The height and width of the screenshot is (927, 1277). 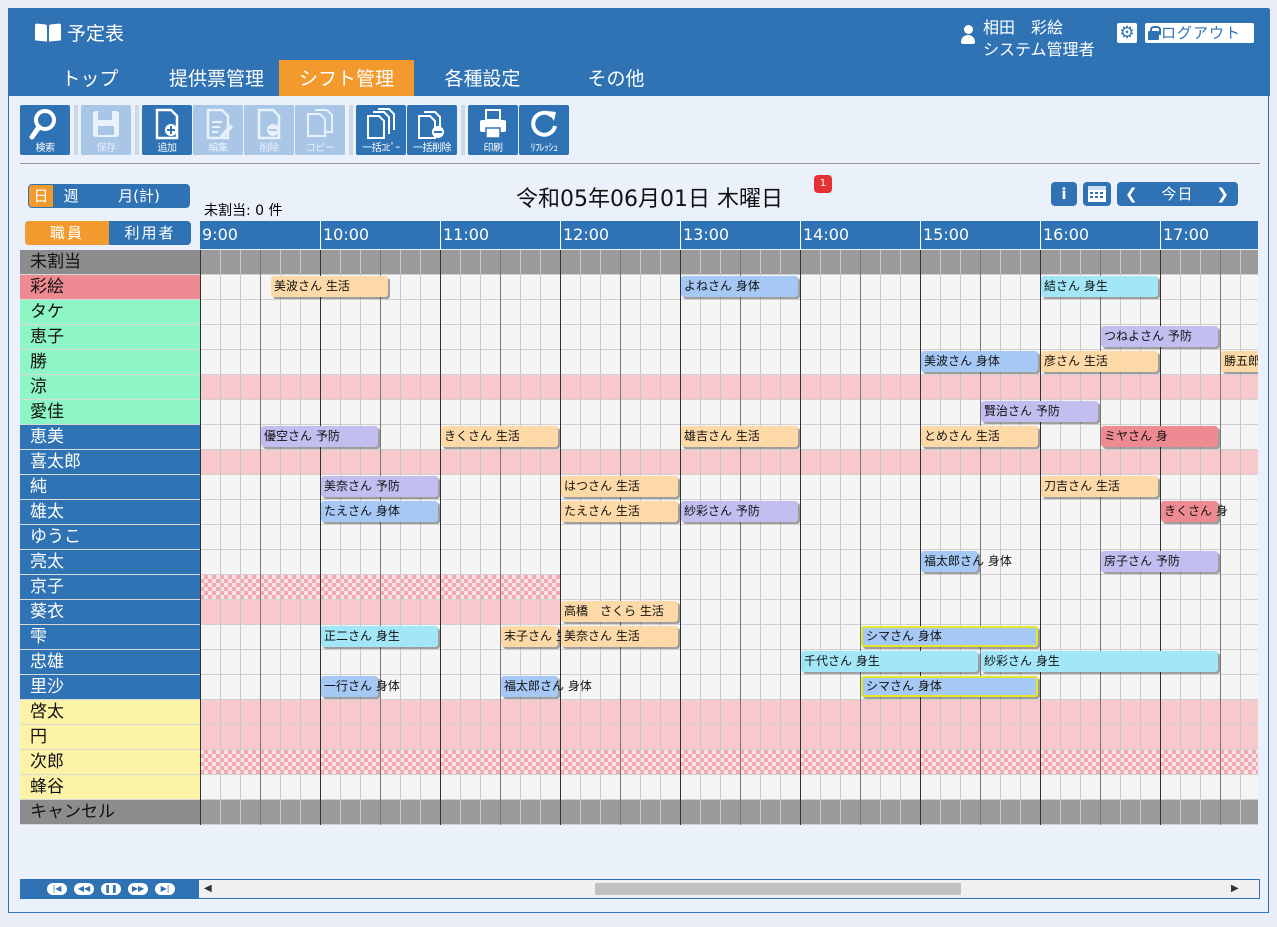 I want to click on staff-name: 雫, so click(x=110, y=637).